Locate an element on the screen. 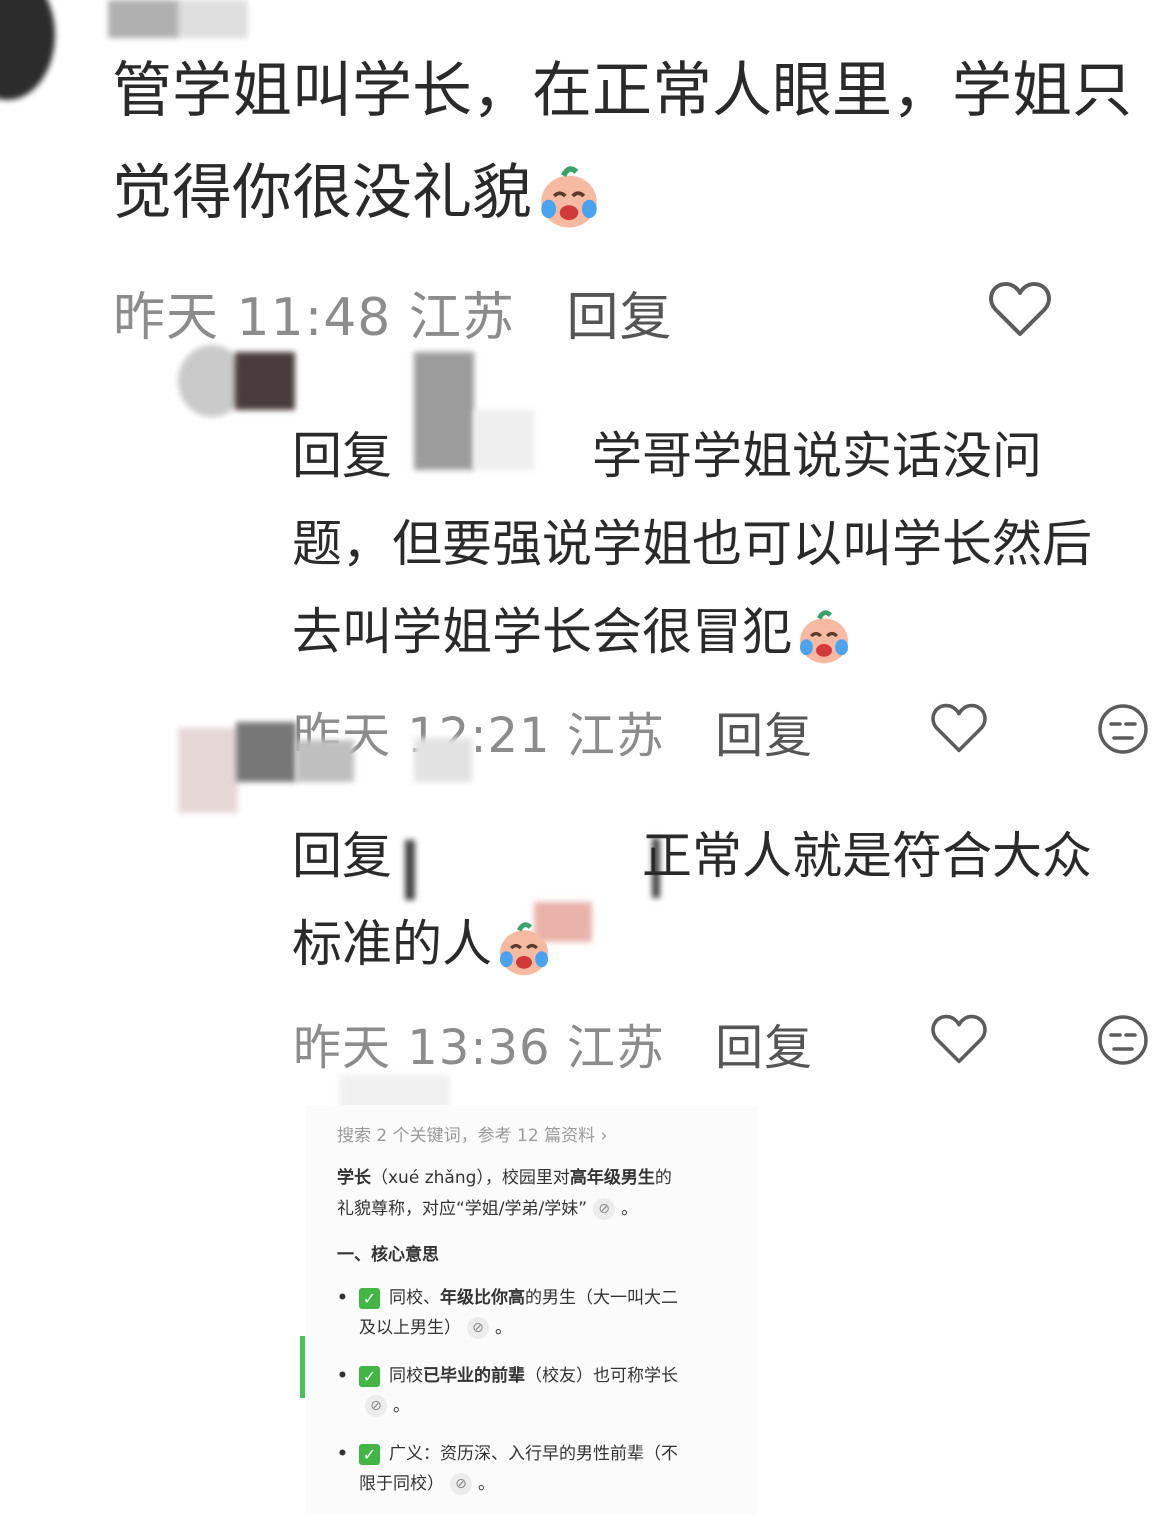 Image resolution: width=1170 pixels, height=1515 pixels. list-item: • ✓ 广义：资历深、入行早的男性前辈（不 限于同校） ⊘。 is located at coordinates (537, 1469).